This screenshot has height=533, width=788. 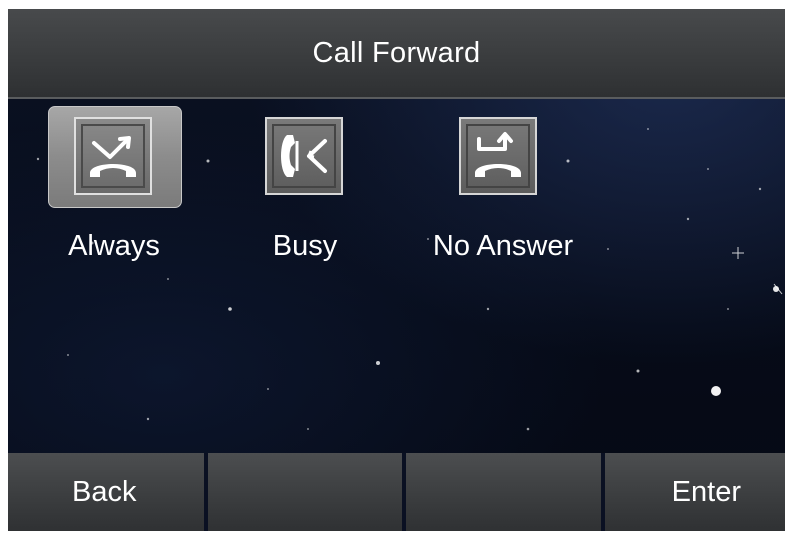 I want to click on menu-item-label: Busy, so click(x=305, y=246).